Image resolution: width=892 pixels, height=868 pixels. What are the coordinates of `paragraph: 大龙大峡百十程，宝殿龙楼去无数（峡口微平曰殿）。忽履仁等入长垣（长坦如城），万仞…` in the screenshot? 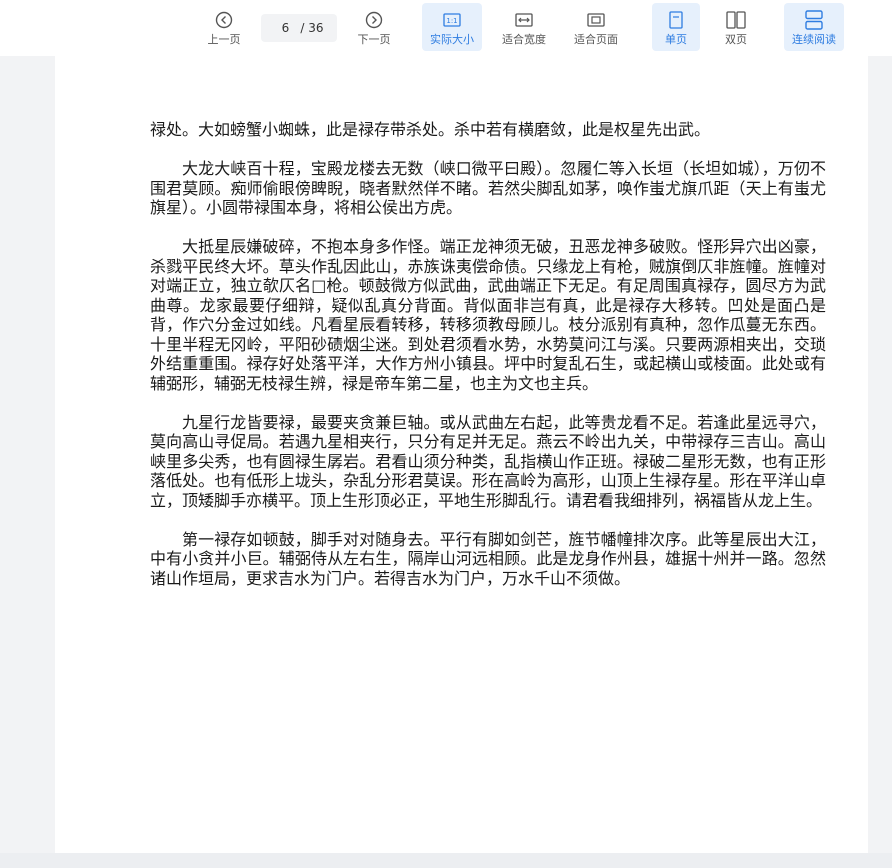 It's located at (488, 188).